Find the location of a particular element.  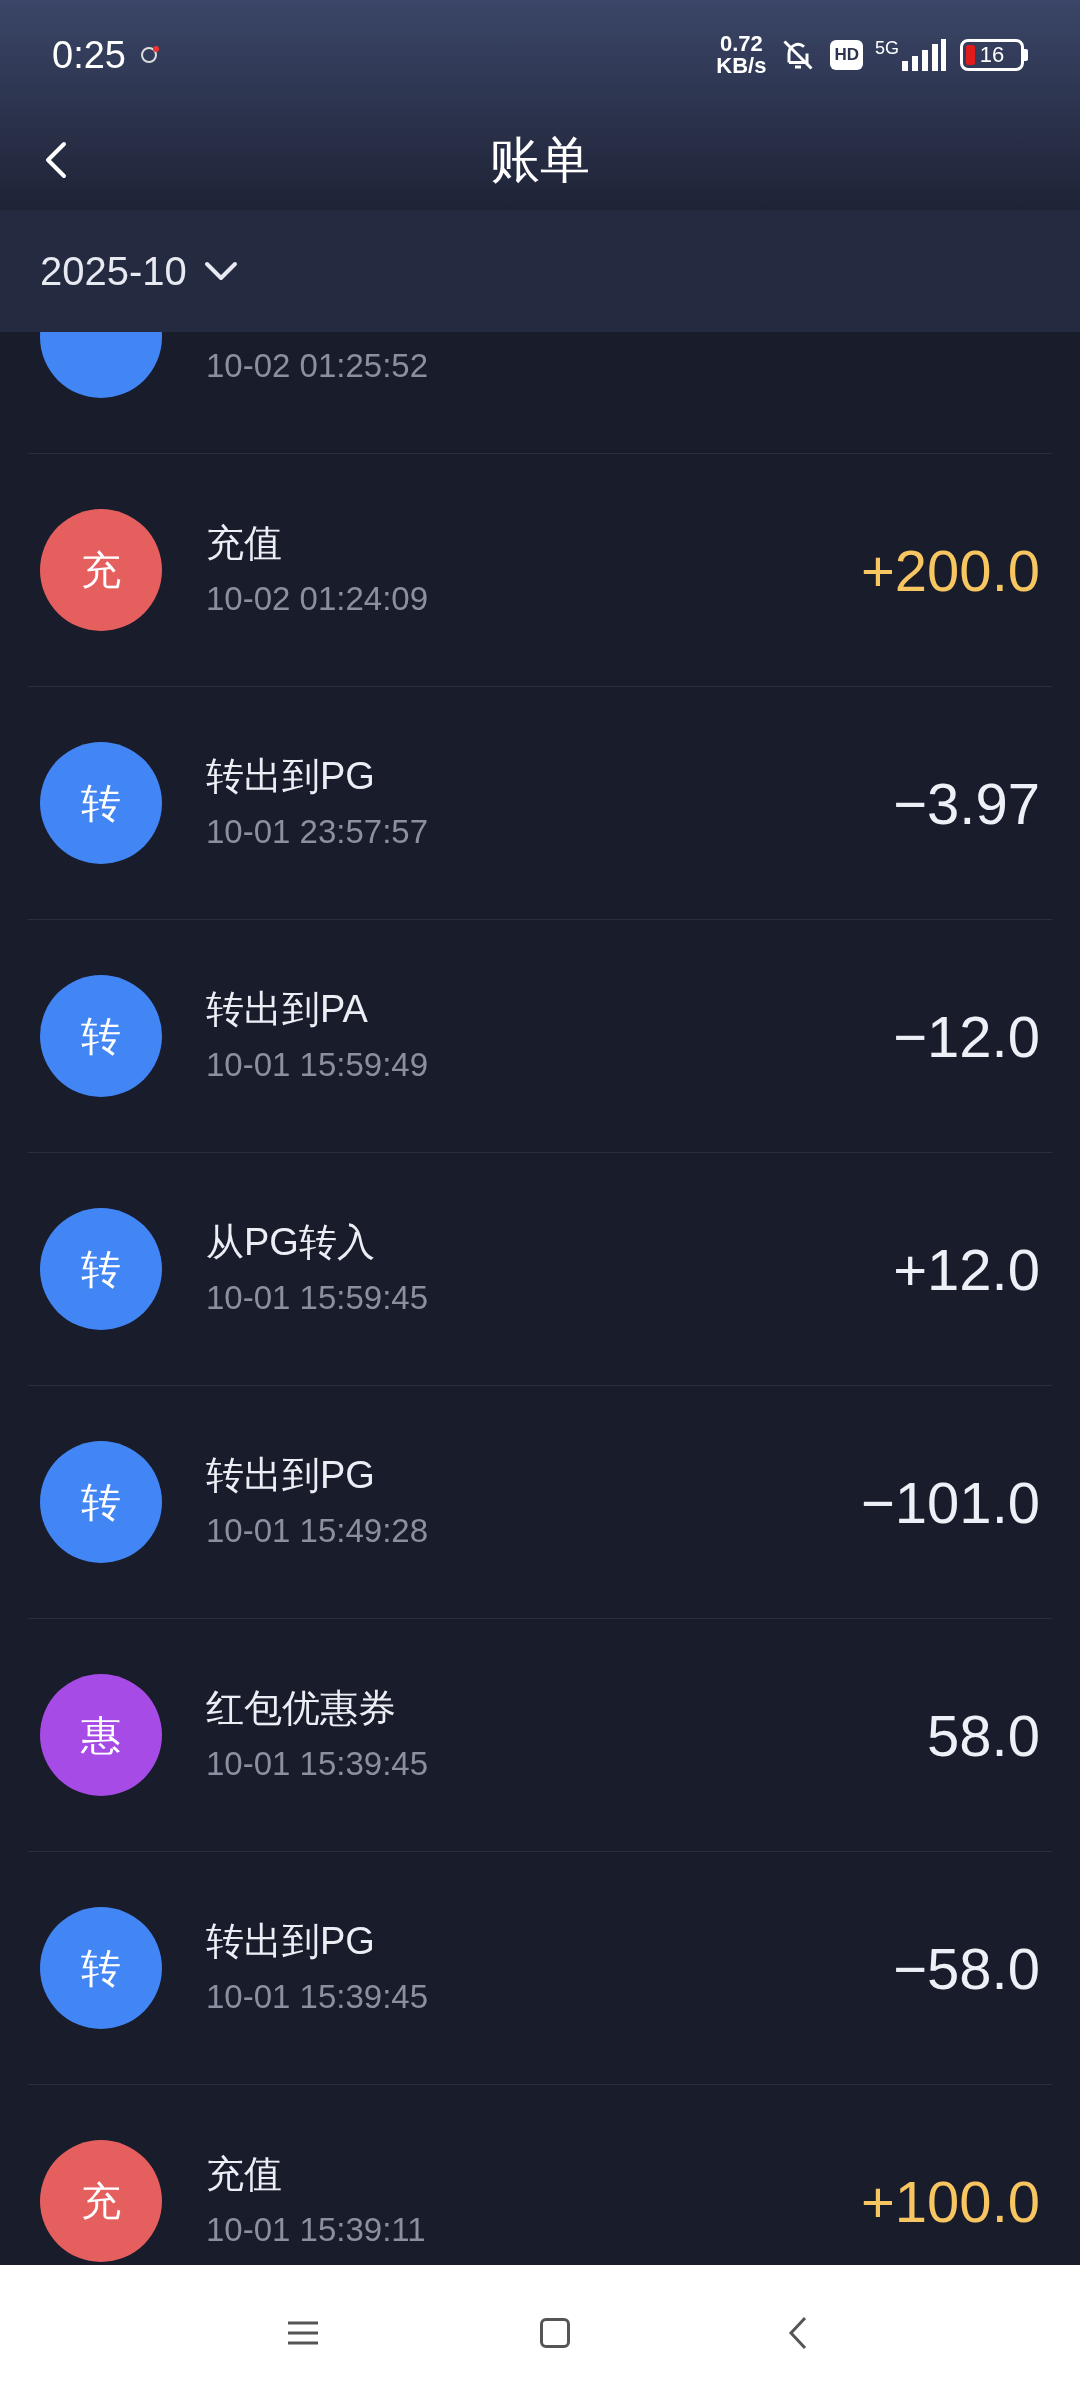

month-selector: 2025-10 is located at coordinates (139, 271).